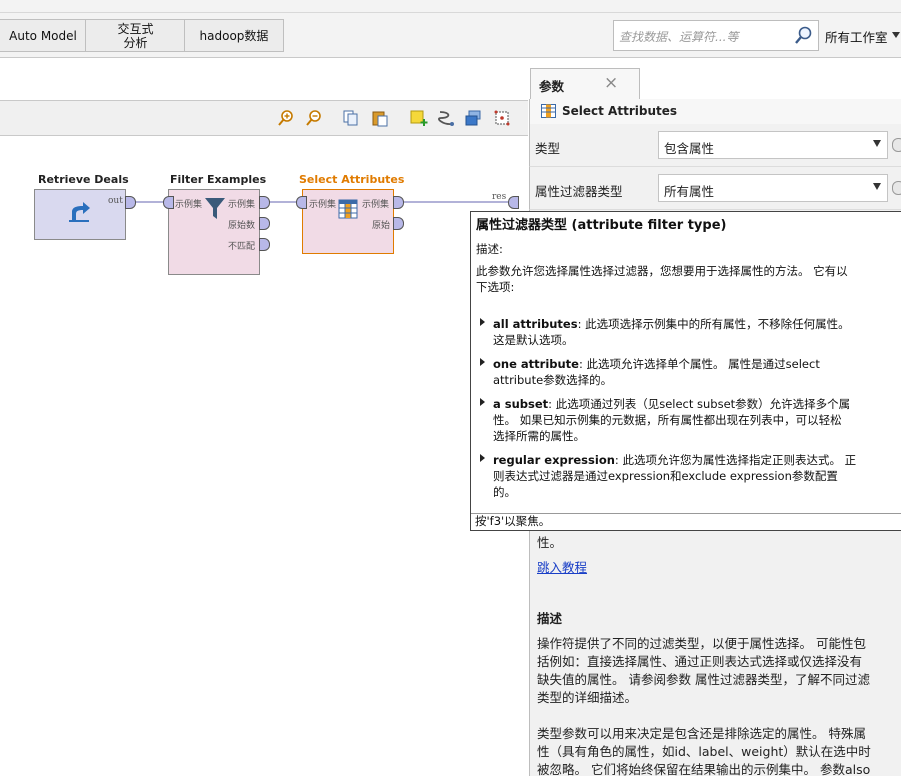 The height and width of the screenshot is (779, 901). Describe the element at coordinates (548, 148) in the screenshot. I see `param-label: 类型` at that location.